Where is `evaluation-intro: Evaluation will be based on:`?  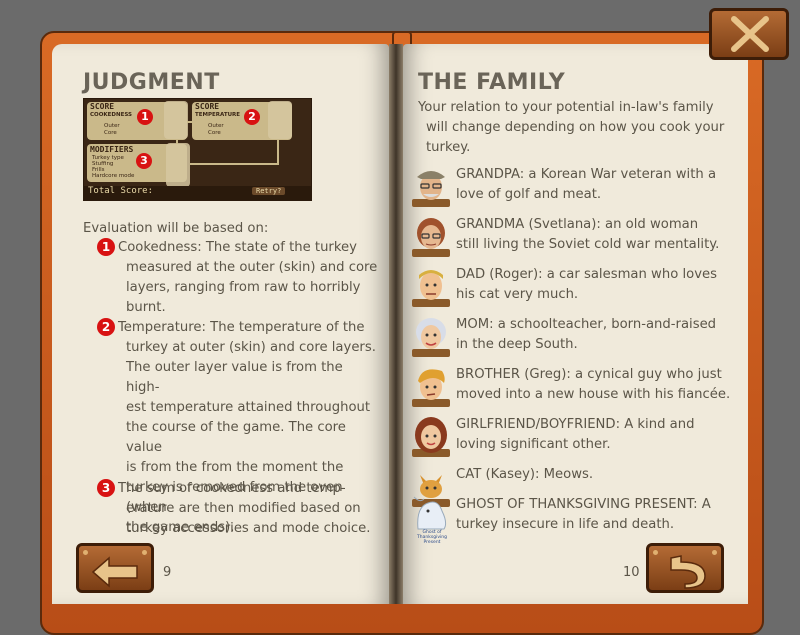 evaluation-intro: Evaluation will be based on: is located at coordinates (176, 228).